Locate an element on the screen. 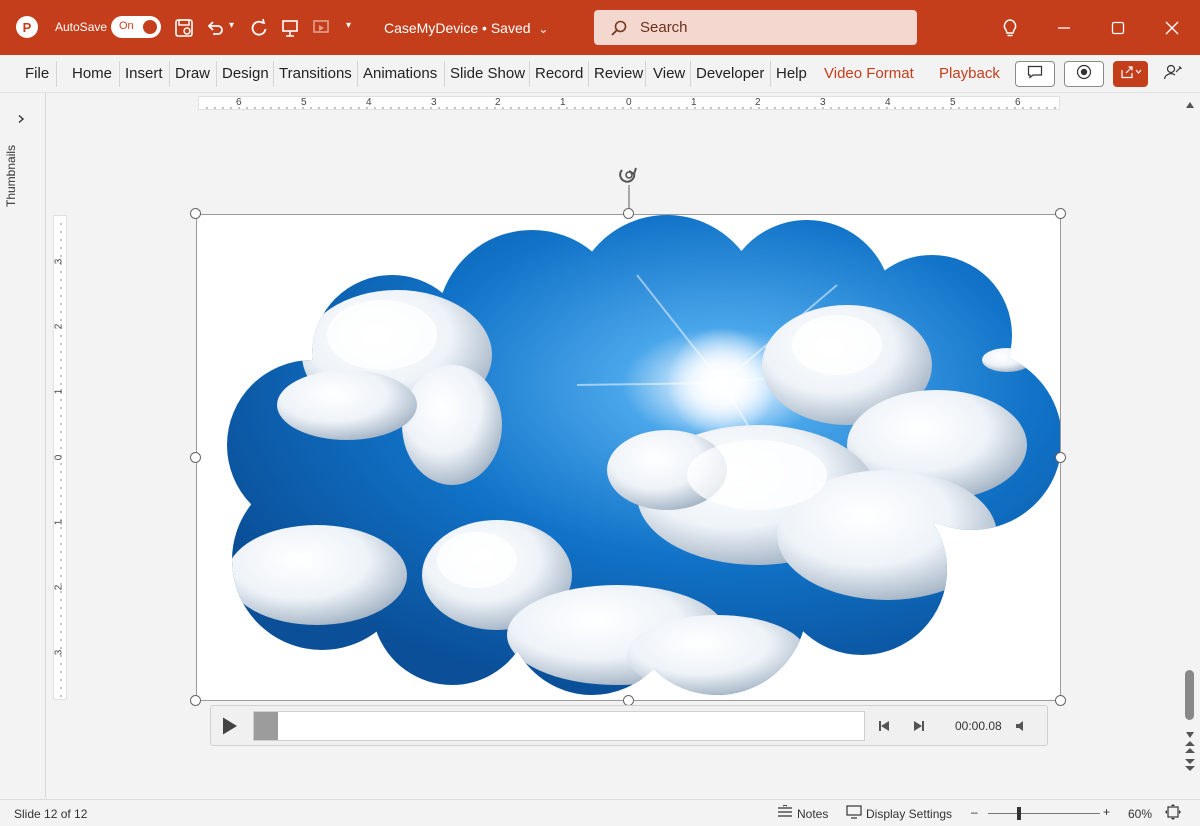 The width and height of the screenshot is (1200, 826). record-icon is located at coordinates (1084, 74).